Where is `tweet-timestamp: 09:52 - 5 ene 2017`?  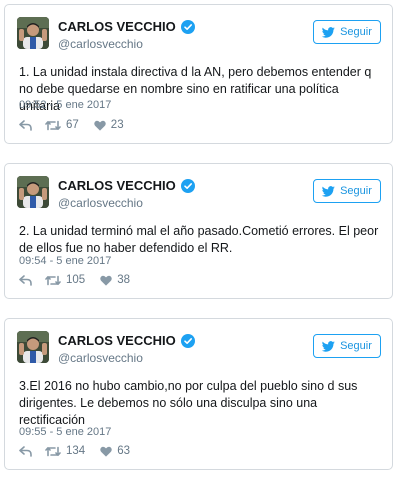 tweet-timestamp: 09:52 - 5 ene 2017 is located at coordinates (65, 105).